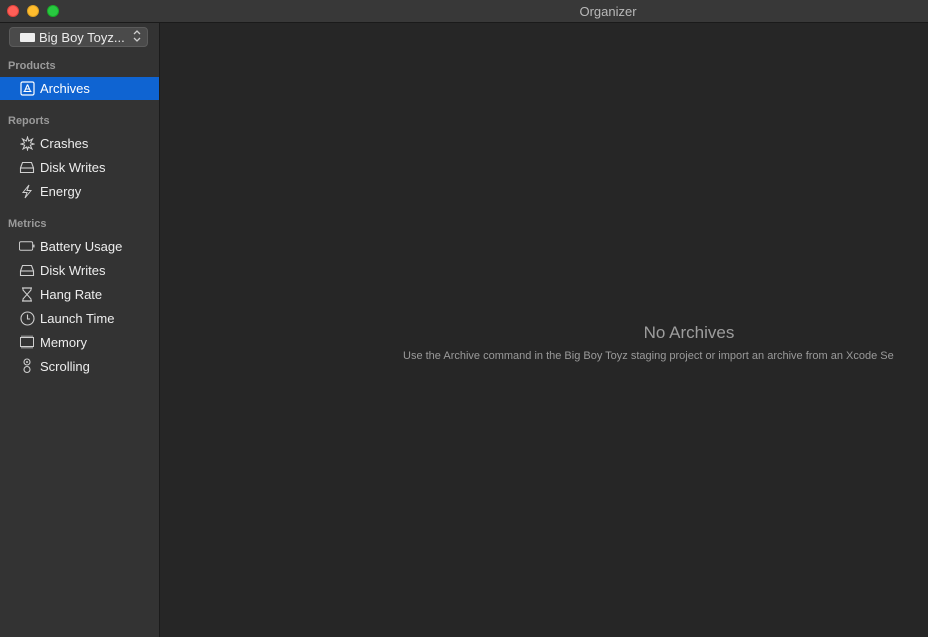 This screenshot has height=637, width=928. What do you see at coordinates (27, 37) in the screenshot?
I see `device-icon` at bounding box center [27, 37].